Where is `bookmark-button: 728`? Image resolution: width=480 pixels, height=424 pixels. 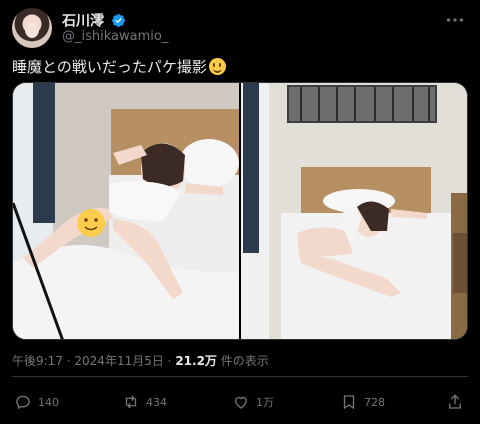 bookmark-button: 728 is located at coordinates (362, 402).